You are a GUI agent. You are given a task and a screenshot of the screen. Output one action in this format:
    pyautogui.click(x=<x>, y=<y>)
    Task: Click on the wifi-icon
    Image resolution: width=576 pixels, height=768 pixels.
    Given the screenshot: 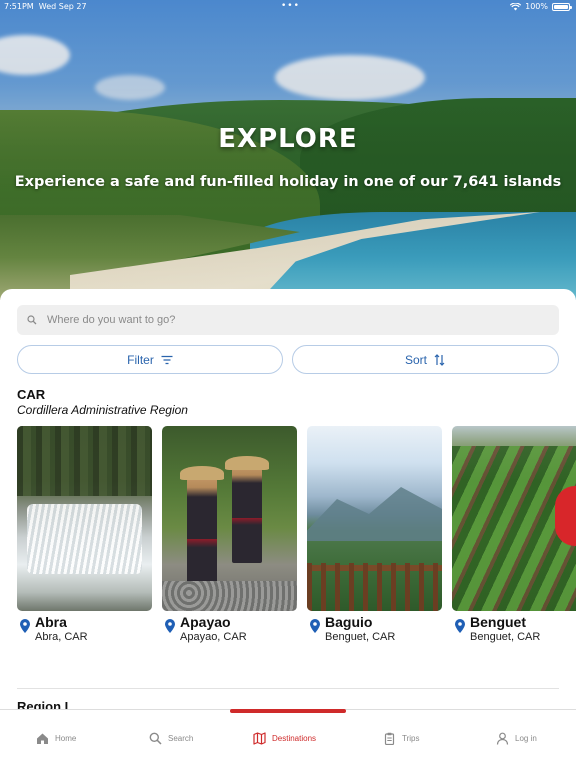 What is the action you would take?
    pyautogui.click(x=516, y=6)
    